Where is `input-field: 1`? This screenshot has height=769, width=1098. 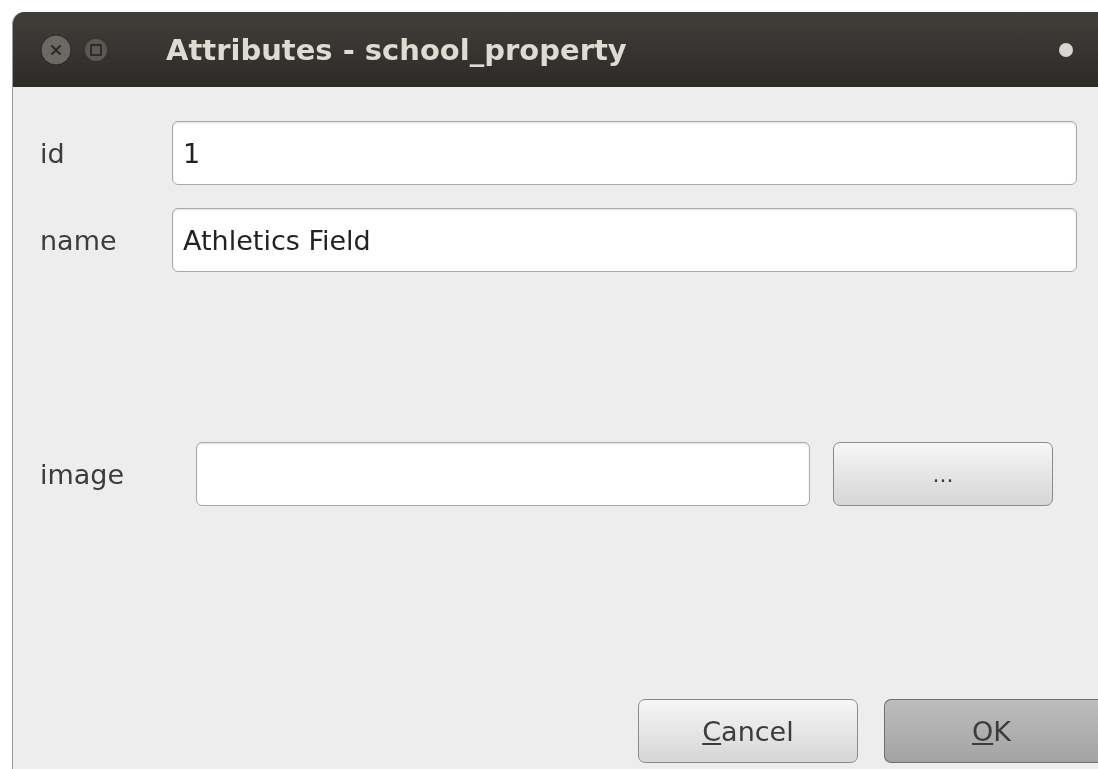
input-field: 1 is located at coordinates (624, 153).